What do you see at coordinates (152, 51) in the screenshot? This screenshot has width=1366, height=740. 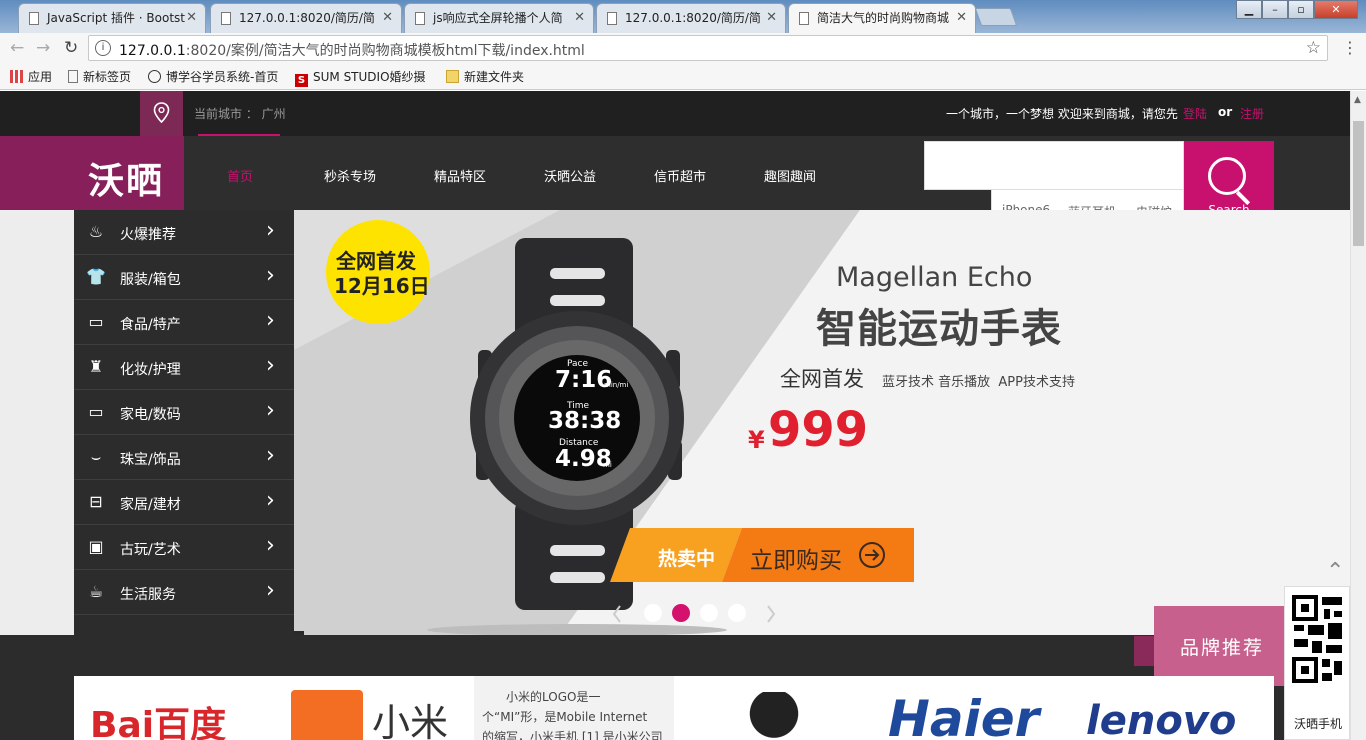 I see `url-host: 127.0.0.1` at bounding box center [152, 51].